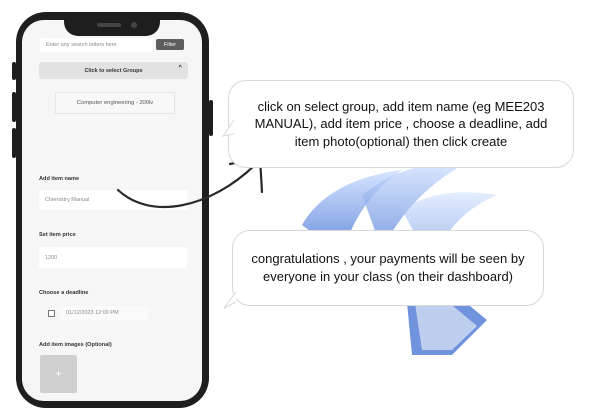 The height and width of the screenshot is (420, 594). Describe the element at coordinates (180, 68) in the screenshot. I see `chevron-up-icon: ^` at that location.